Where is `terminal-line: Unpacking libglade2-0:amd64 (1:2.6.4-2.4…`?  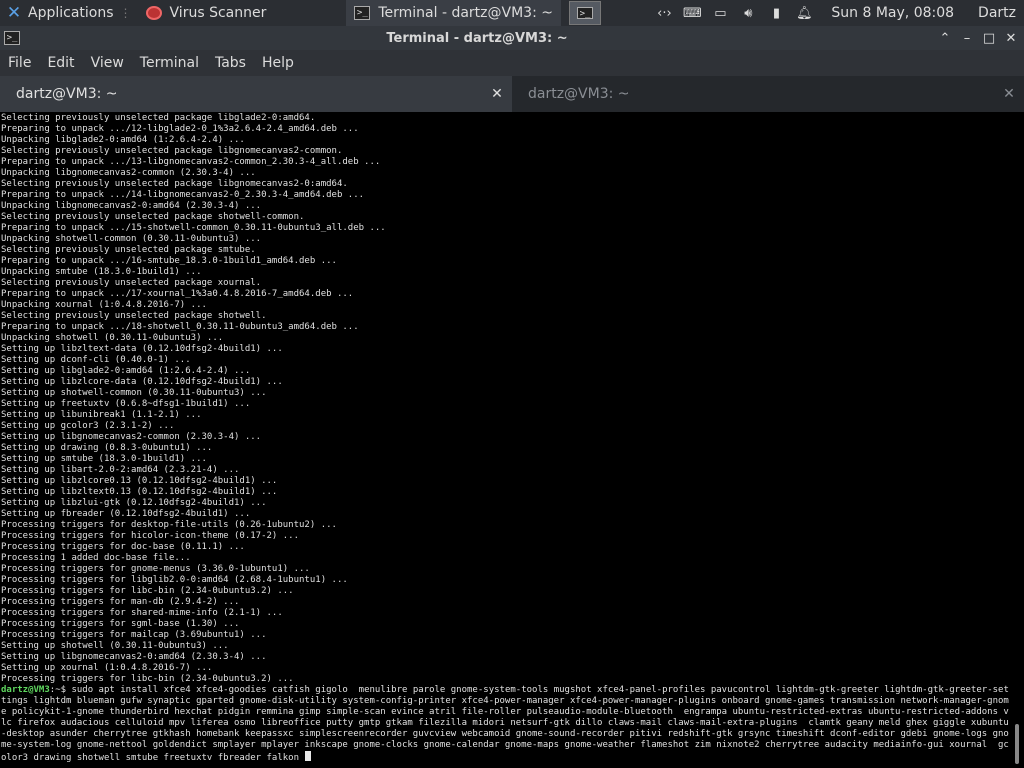
terminal-line: Unpacking libglade2-0:amd64 (1:2.6.4-2.4… is located at coordinates (123, 140).